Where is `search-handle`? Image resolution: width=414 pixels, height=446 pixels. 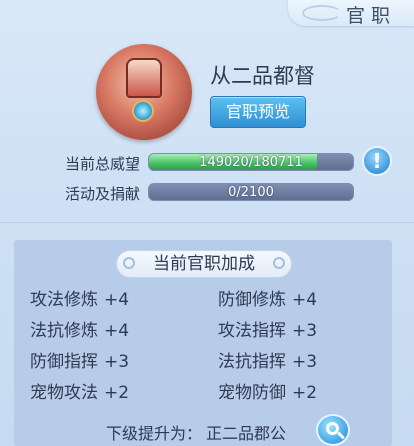
search-handle is located at coordinates (341, 435).